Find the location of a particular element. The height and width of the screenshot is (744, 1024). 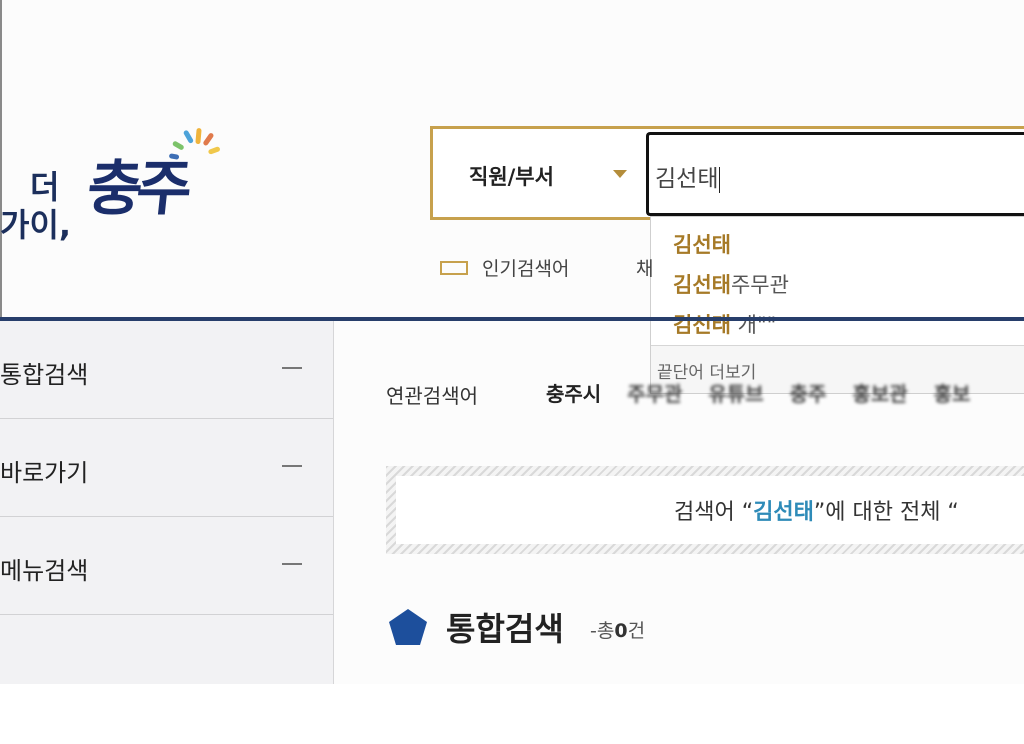

related-keyword: 홍보관 is located at coordinates (879, 394).